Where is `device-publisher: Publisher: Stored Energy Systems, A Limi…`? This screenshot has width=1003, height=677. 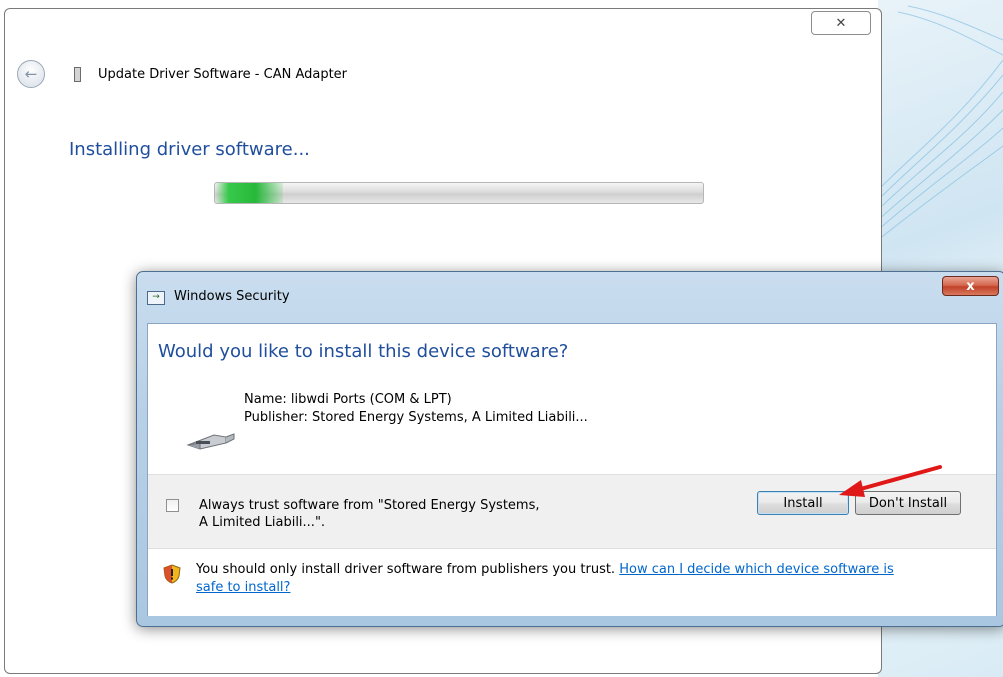 device-publisher: Publisher: Stored Energy Systems, A Limi… is located at coordinates (416, 417).